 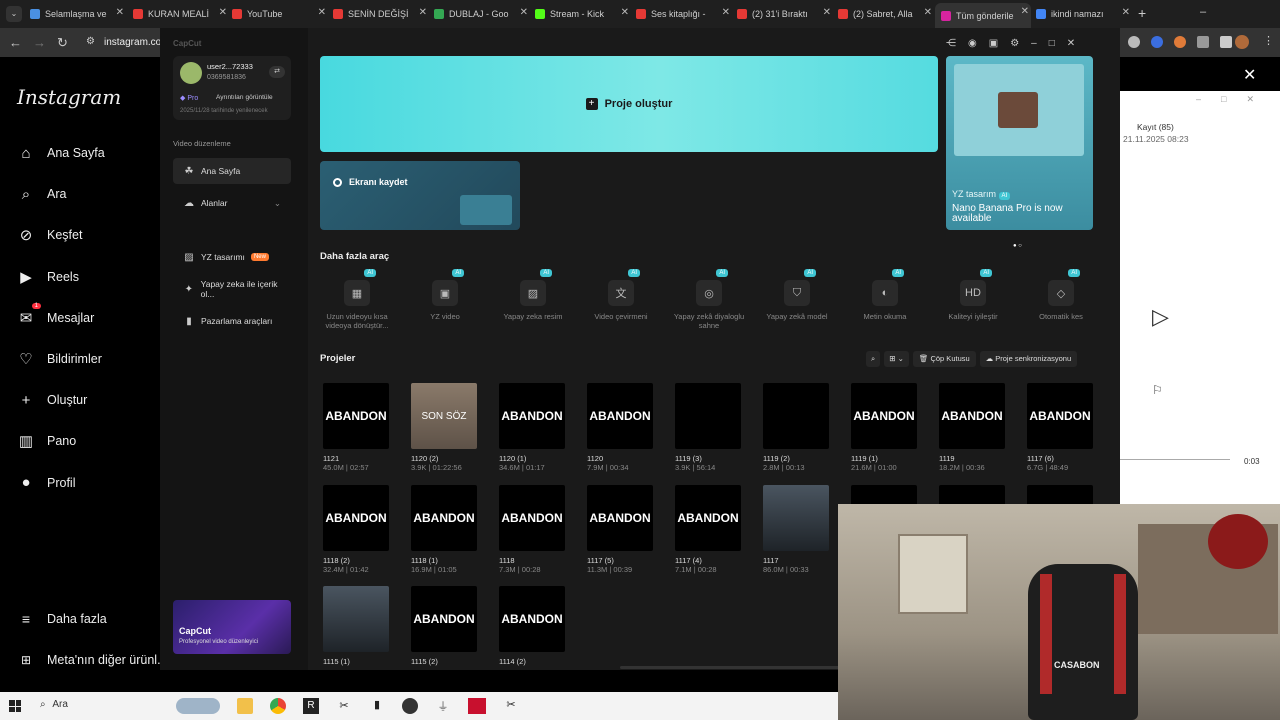 What do you see at coordinates (232, 203) in the screenshot?
I see `capcut-nav-item: ☁ Alanlar ⌄` at bounding box center [232, 203].